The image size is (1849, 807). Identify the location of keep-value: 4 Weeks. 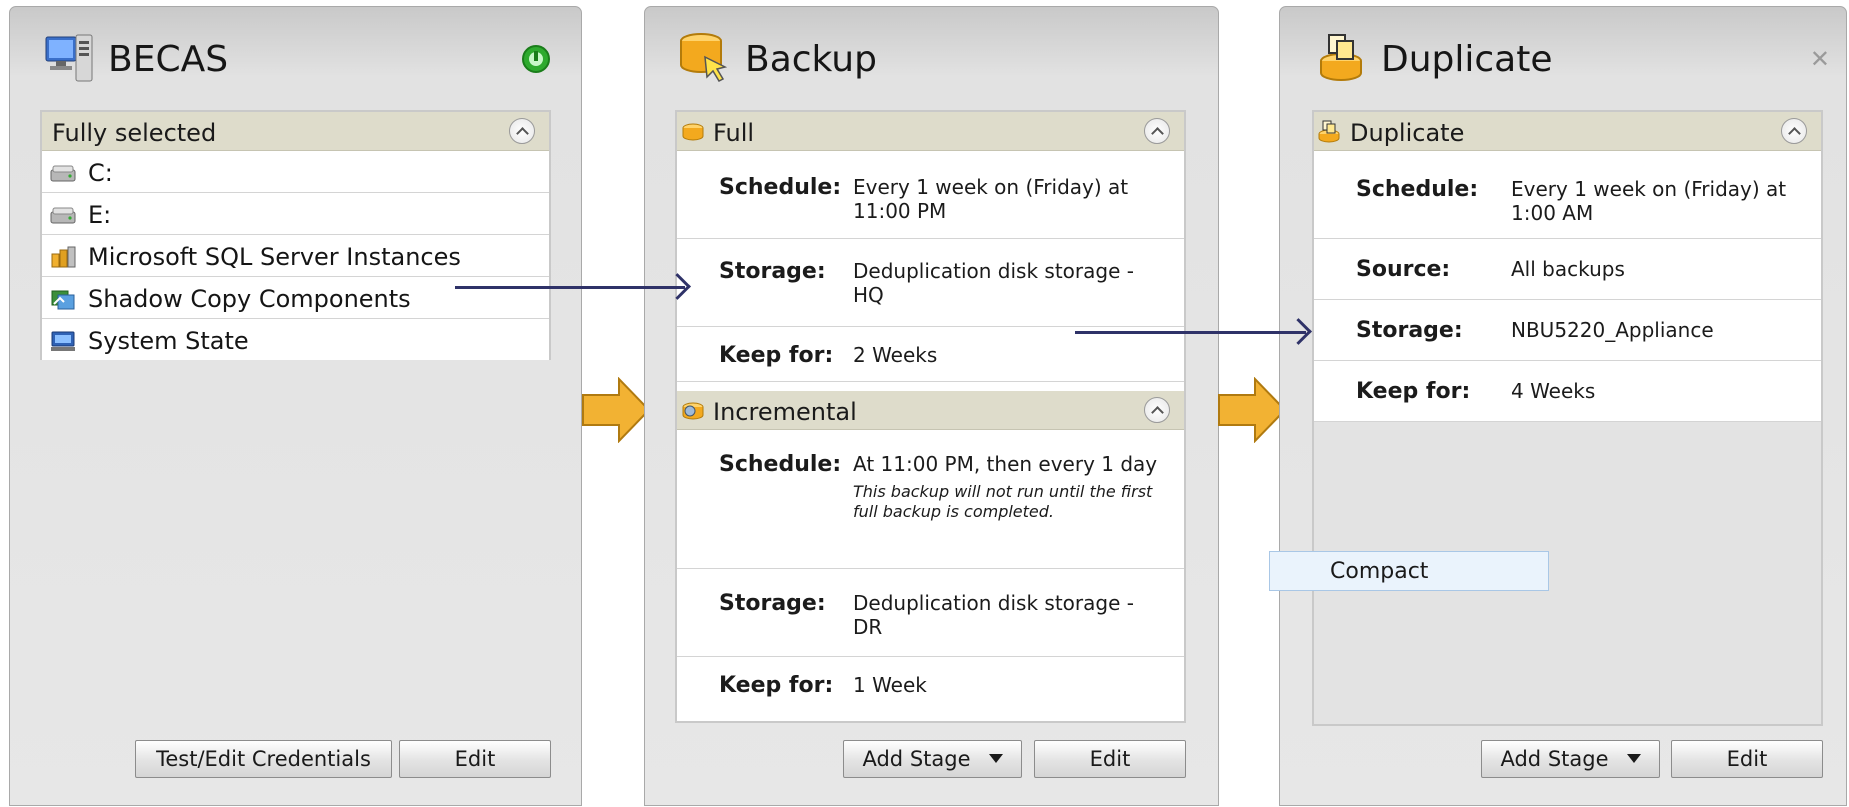
(1553, 391).